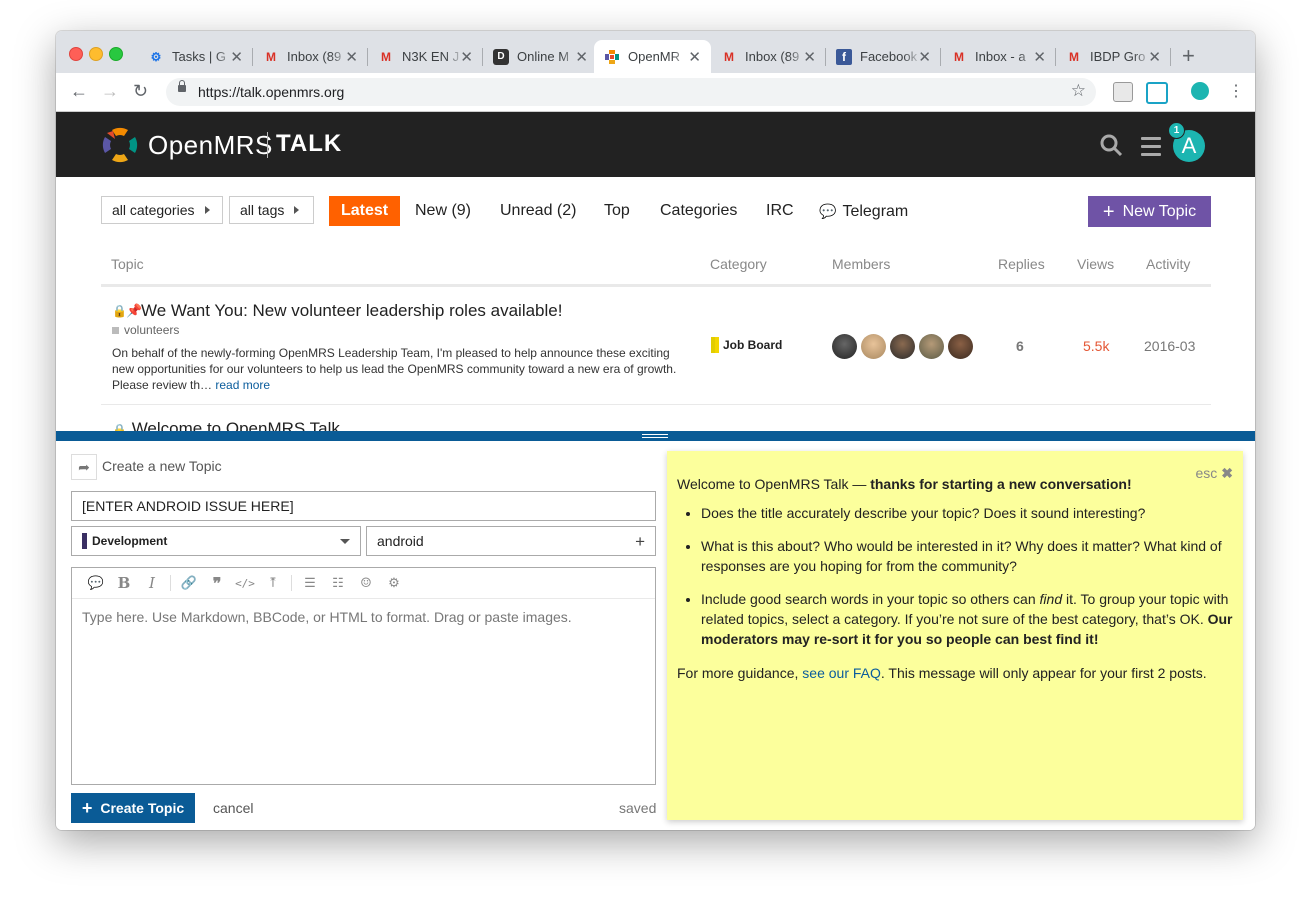  I want to click on nav-unread: Unread (2), so click(538, 211).